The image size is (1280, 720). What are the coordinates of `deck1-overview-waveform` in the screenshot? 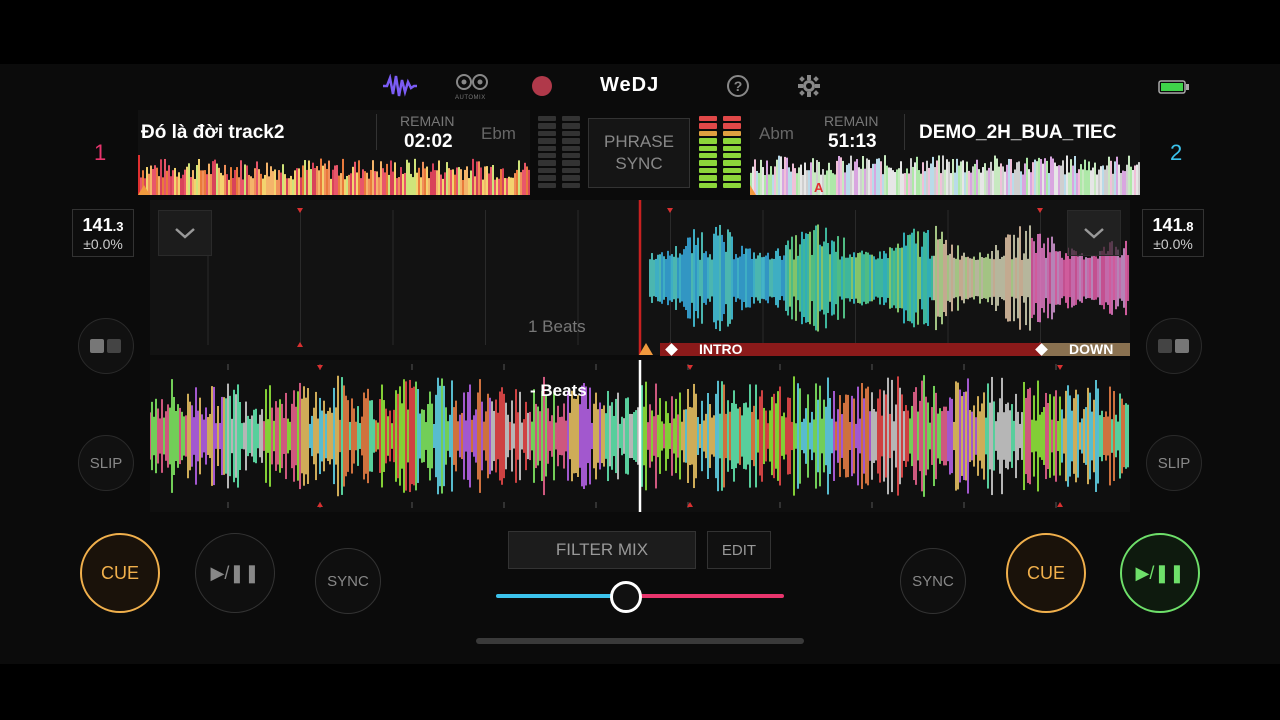 It's located at (334, 175).